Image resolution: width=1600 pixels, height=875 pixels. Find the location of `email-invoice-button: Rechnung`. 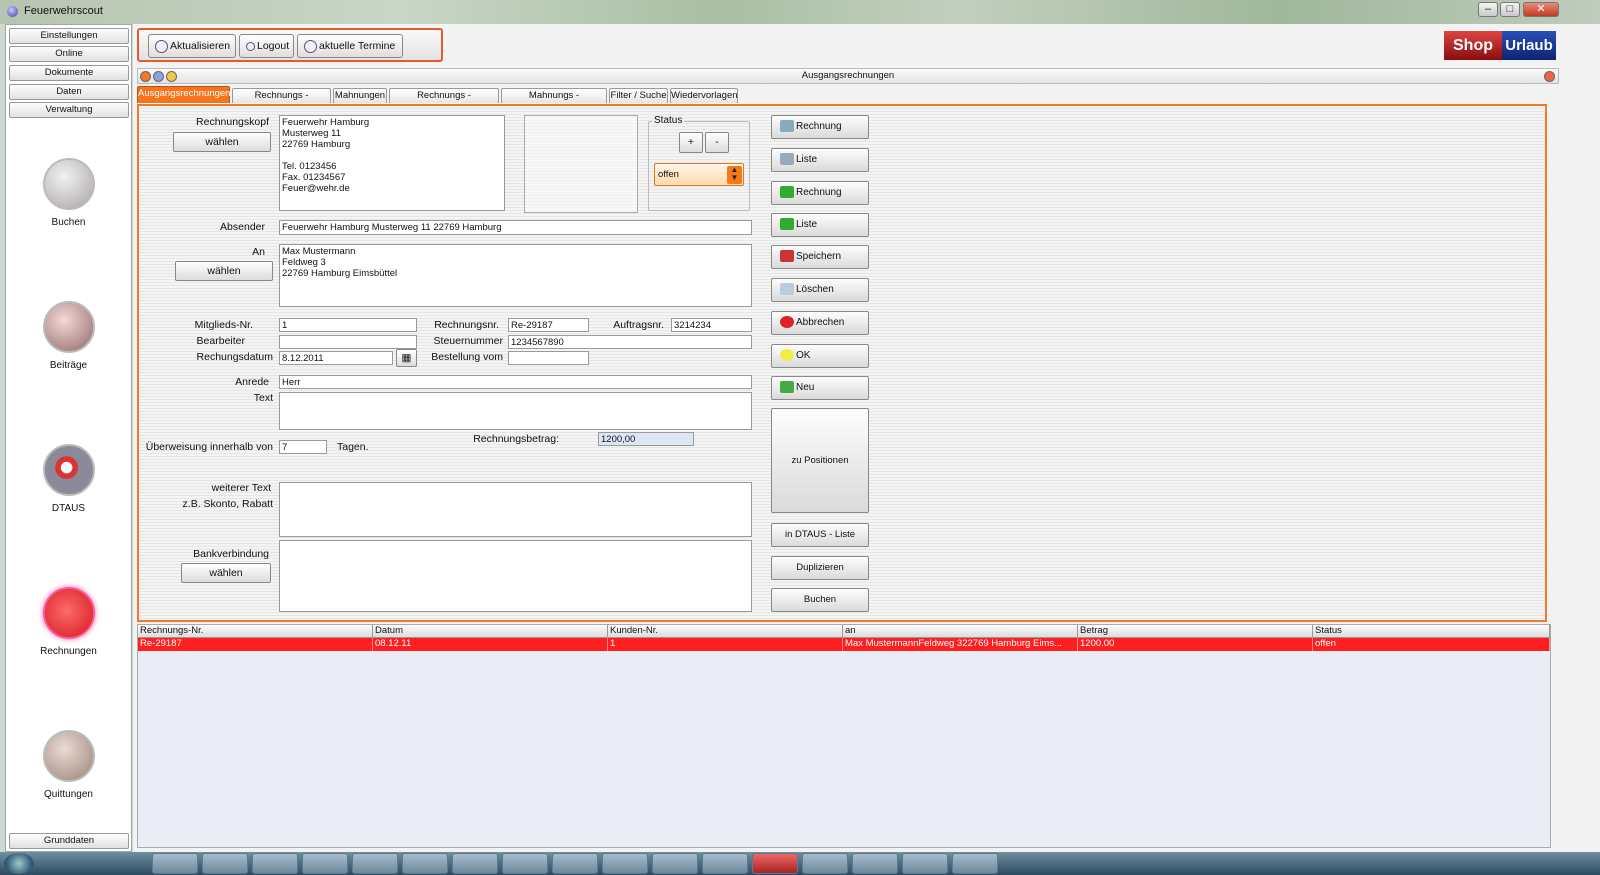

email-invoice-button: Rechnung is located at coordinates (820, 193).